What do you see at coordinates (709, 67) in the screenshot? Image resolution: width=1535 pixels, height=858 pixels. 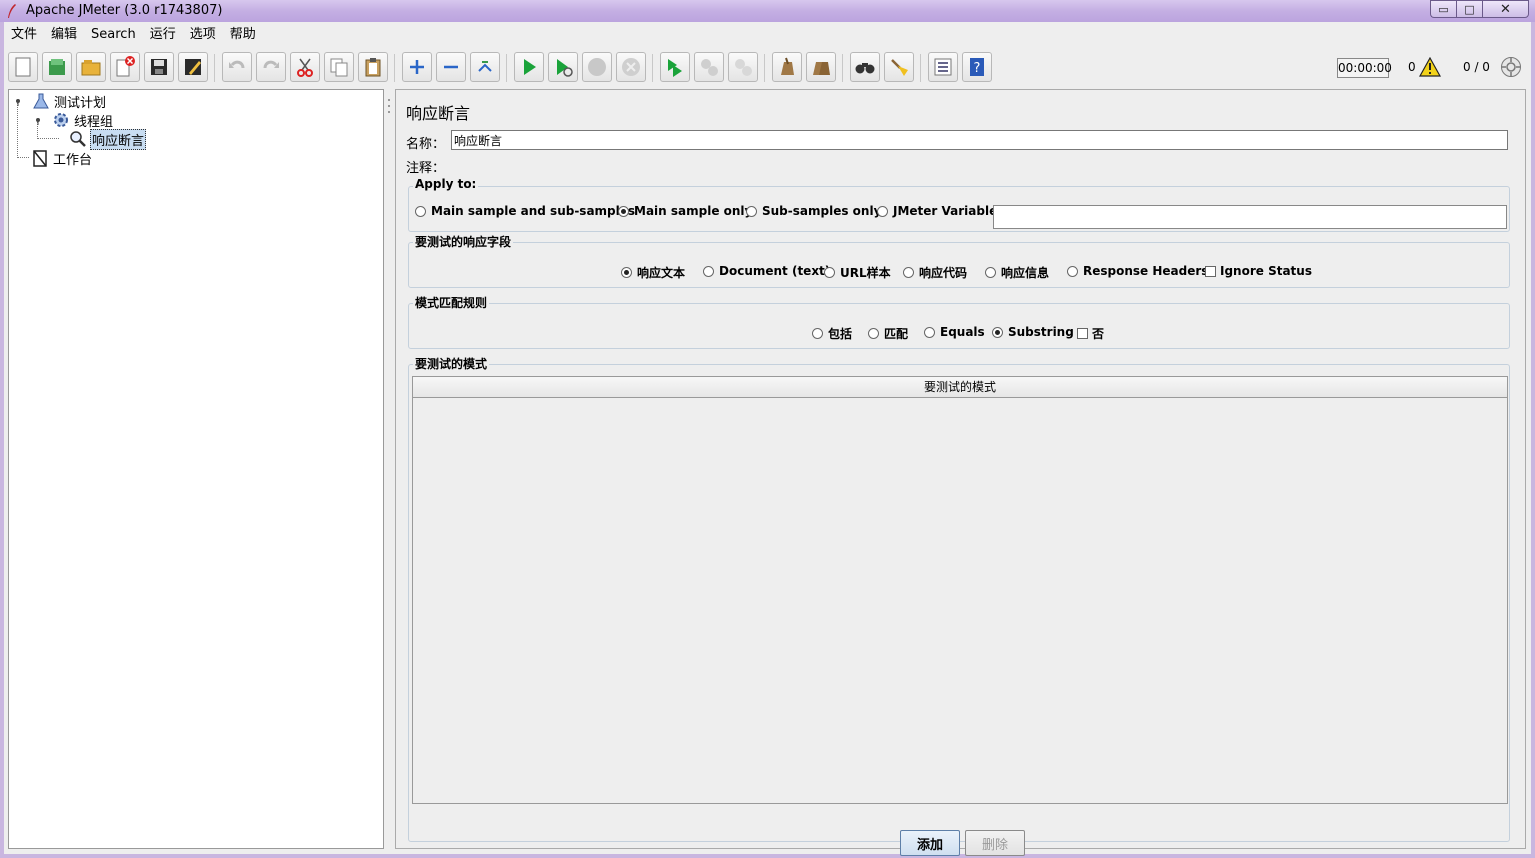 I see `remote-stop-button` at bounding box center [709, 67].